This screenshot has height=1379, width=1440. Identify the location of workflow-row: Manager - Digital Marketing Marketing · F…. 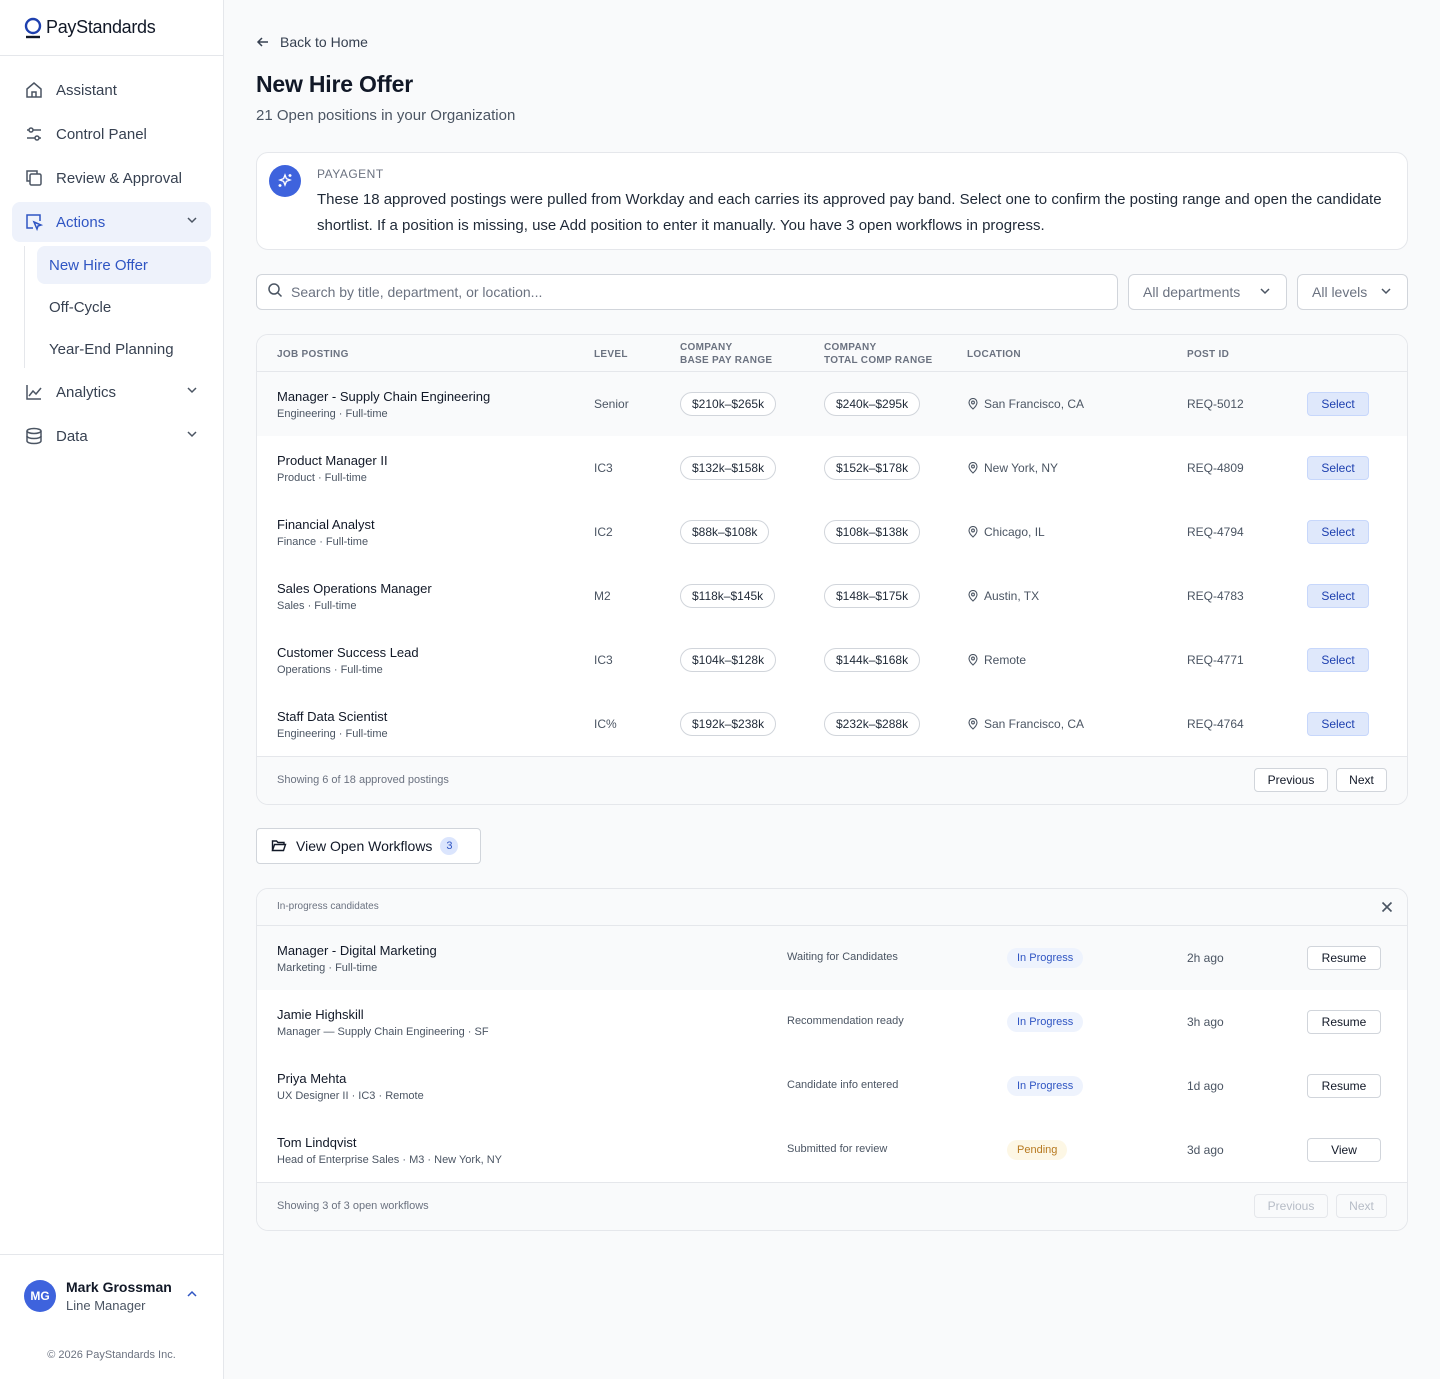
(832, 958).